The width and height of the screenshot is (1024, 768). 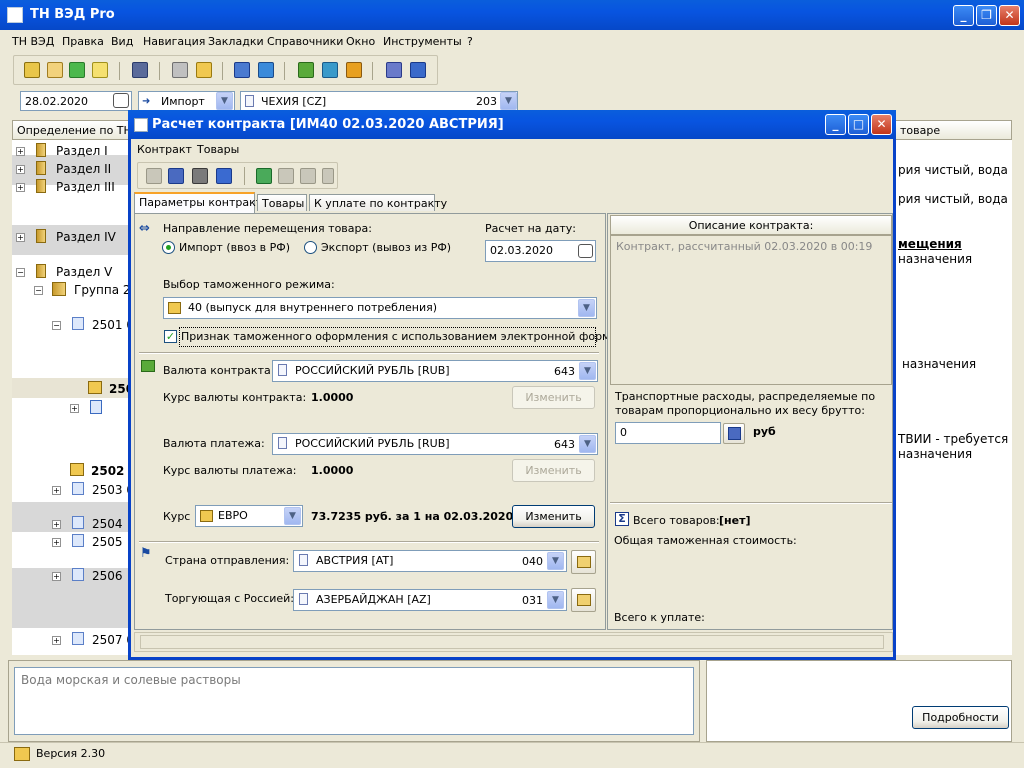 What do you see at coordinates (264, 176) in the screenshot?
I see `add-row-icon` at bounding box center [264, 176].